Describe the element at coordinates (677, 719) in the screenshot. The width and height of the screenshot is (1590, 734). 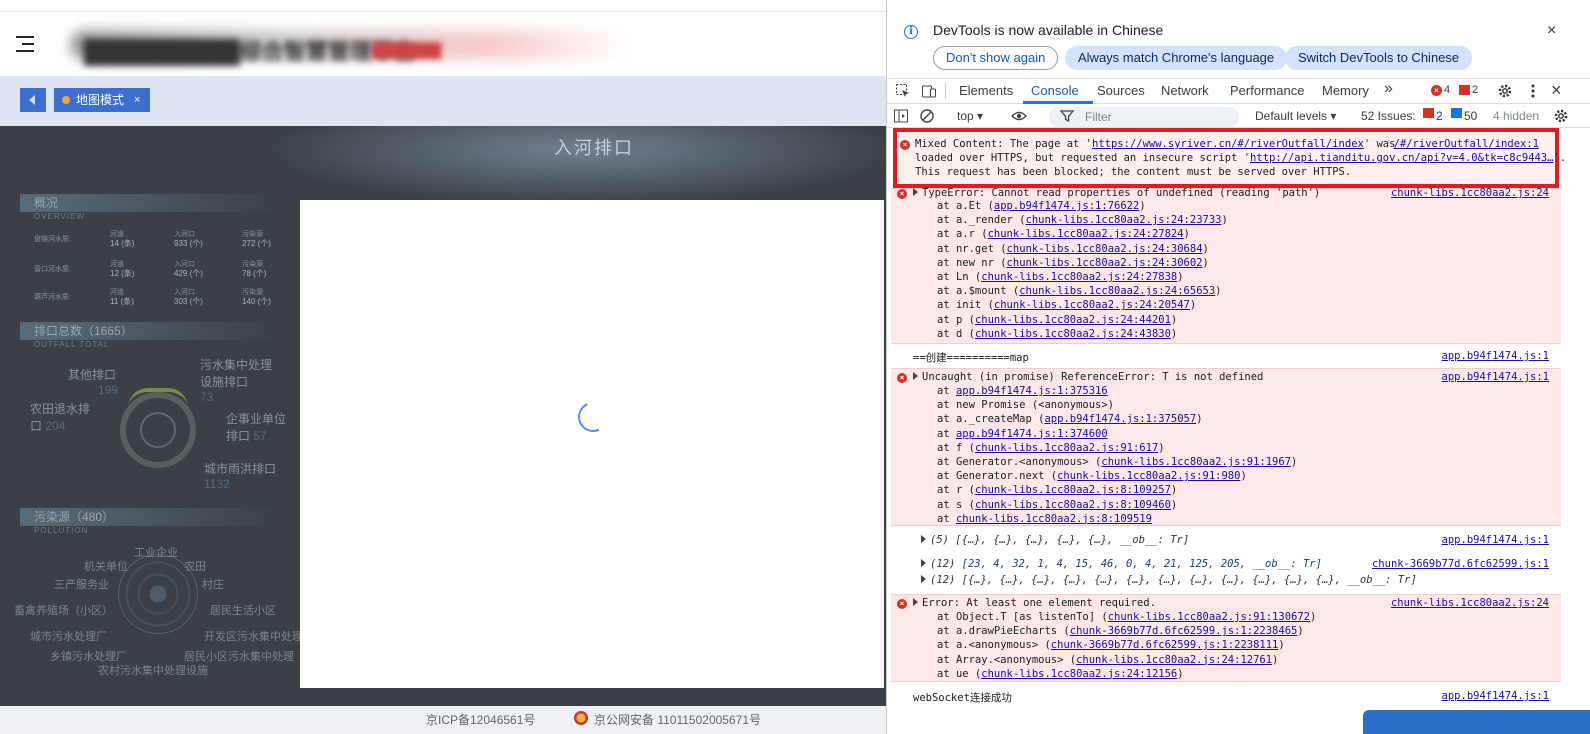
I see `footer-police-link: 京公网安备 11011502005671号` at that location.